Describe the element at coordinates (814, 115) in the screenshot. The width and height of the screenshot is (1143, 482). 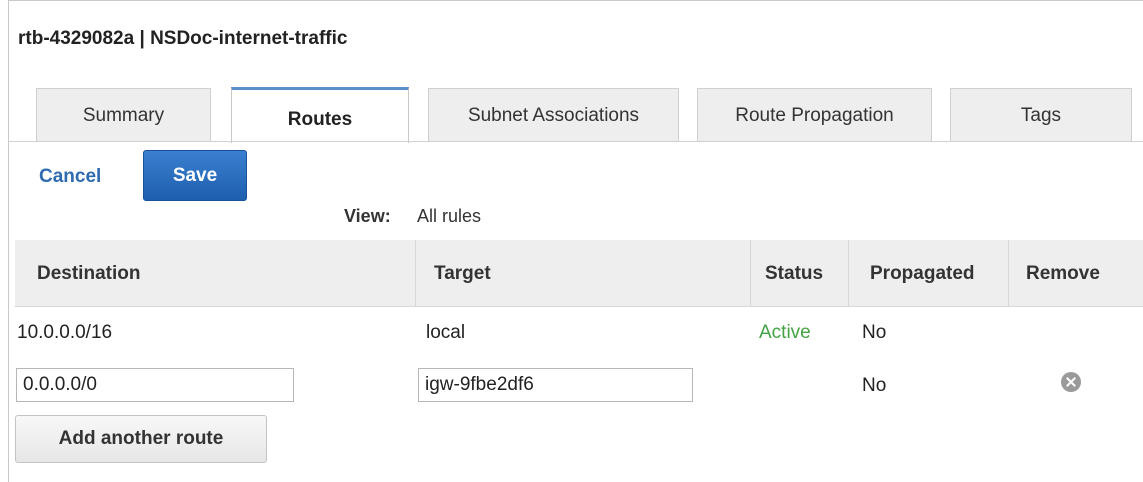
I see `tab-route-propagation: Route Propagation` at that location.